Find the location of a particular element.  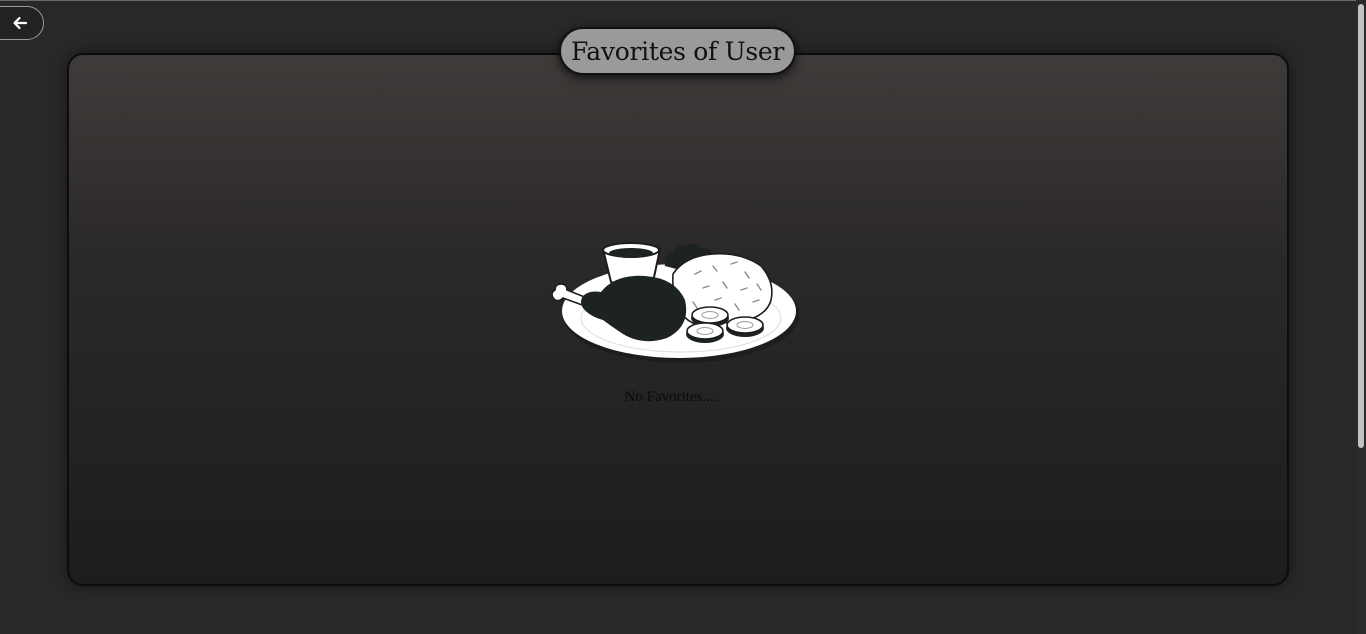

page-title-pill: Favorites of User is located at coordinates (677, 51).